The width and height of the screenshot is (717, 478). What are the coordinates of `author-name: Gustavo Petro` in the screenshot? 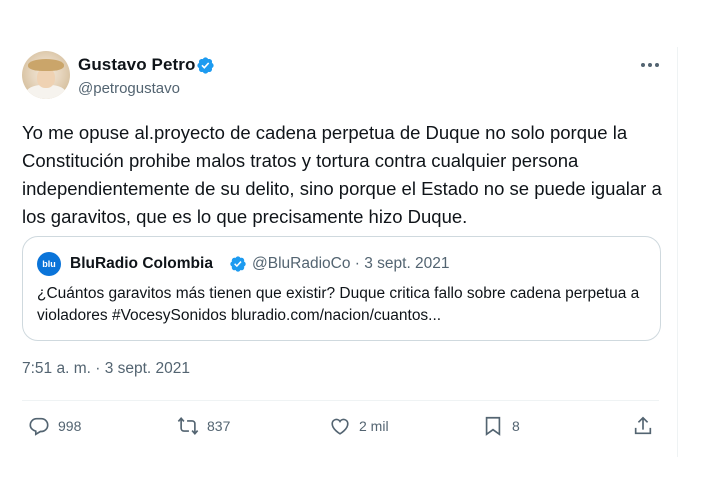 It's located at (137, 65).